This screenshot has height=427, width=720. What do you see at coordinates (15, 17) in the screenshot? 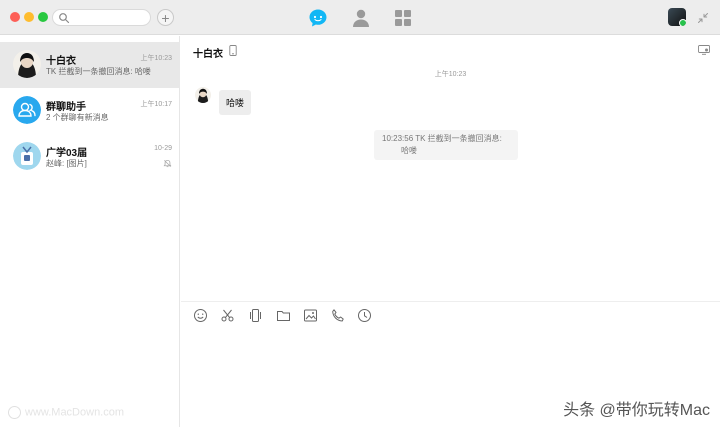
I see `close-window-button` at bounding box center [15, 17].